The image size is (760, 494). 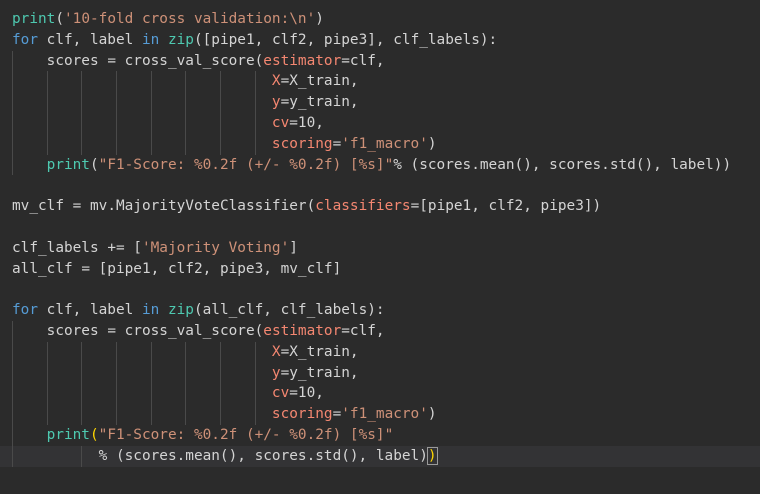 What do you see at coordinates (386, 248) in the screenshot?
I see `code-line: clf_labels += ['Majority Voting']` at bounding box center [386, 248].